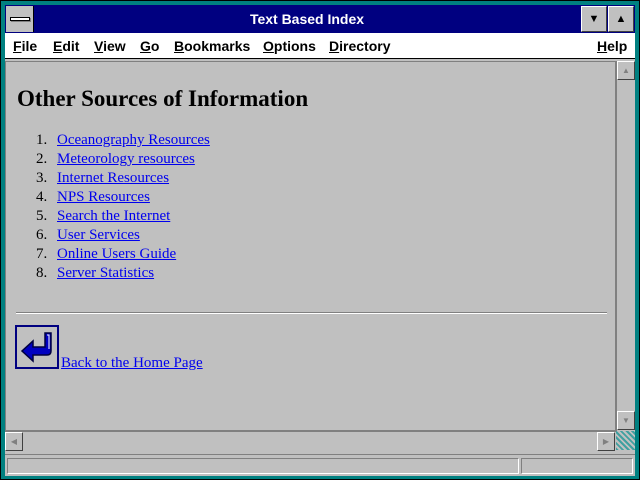 The width and height of the screenshot is (640, 480). What do you see at coordinates (126, 159) in the screenshot?
I see `link-meteorology: Meteorology resources` at bounding box center [126, 159].